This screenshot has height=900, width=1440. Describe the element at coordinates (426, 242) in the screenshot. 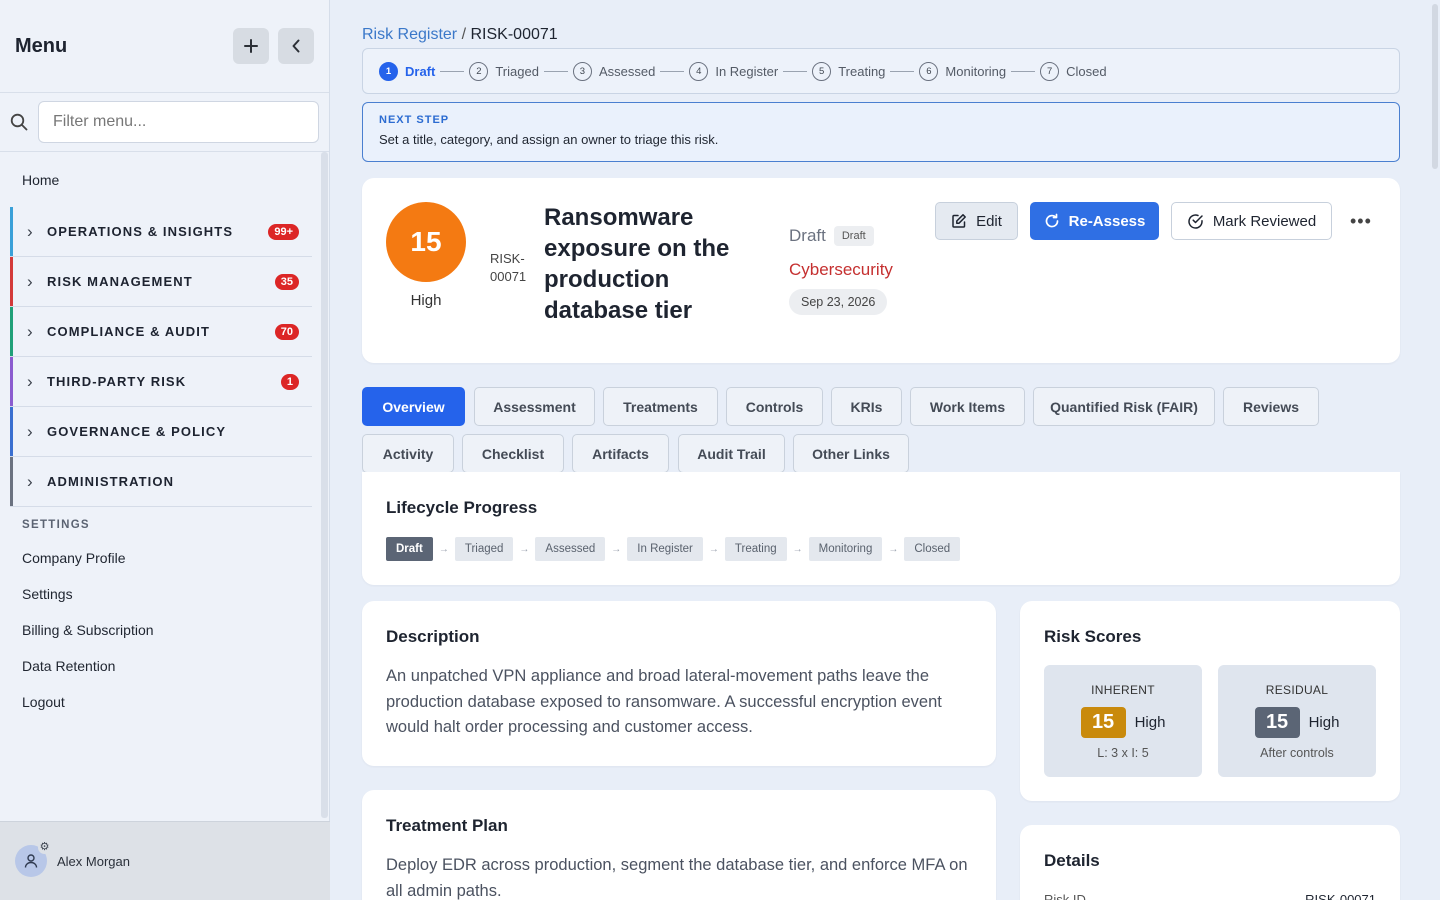

I see `risk-score-circle: 15` at that location.